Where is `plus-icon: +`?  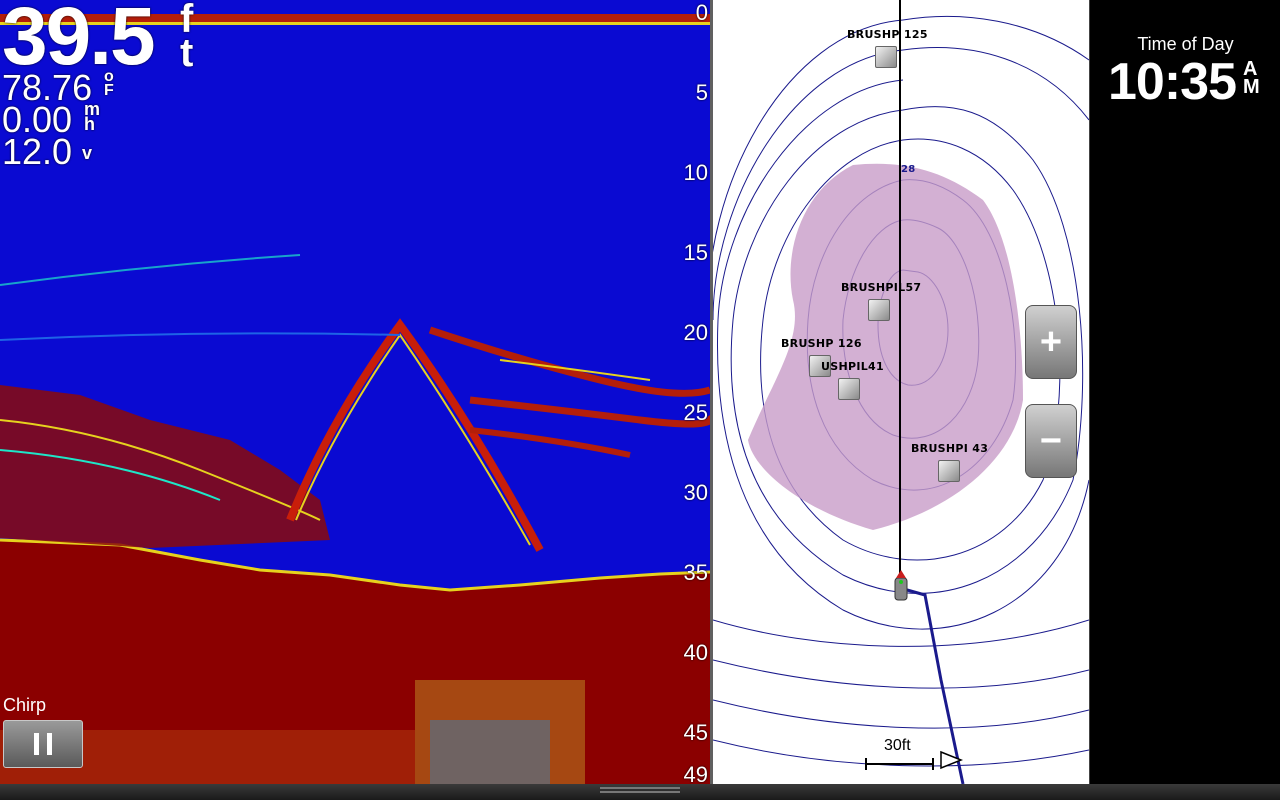
plus-icon: + is located at coordinates (1051, 341).